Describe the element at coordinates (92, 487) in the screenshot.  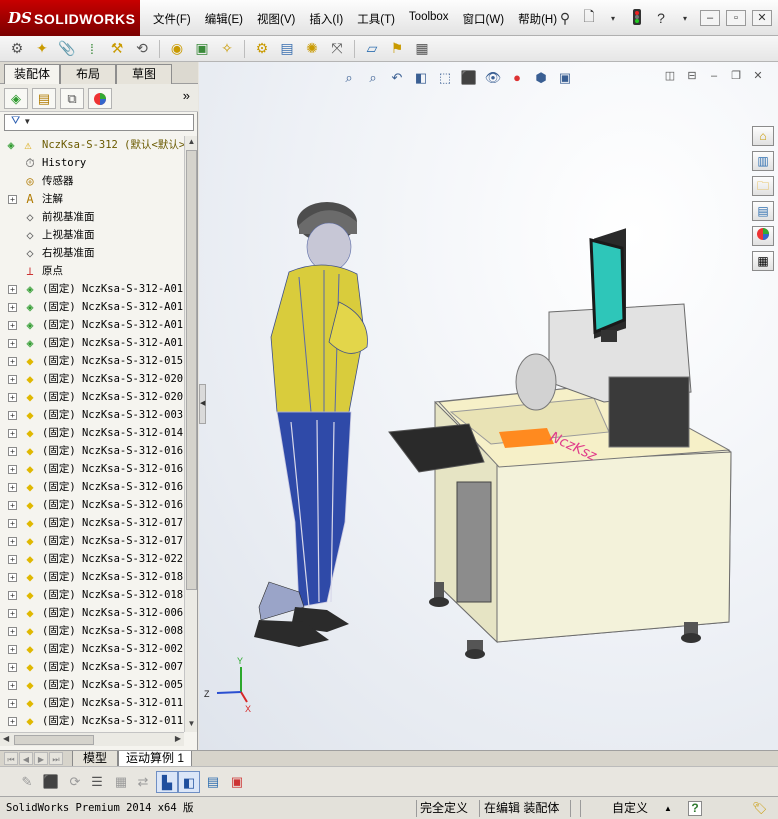
I see `tree-component-row: + ◆ (固定) NczKsa-S-312-016` at that location.